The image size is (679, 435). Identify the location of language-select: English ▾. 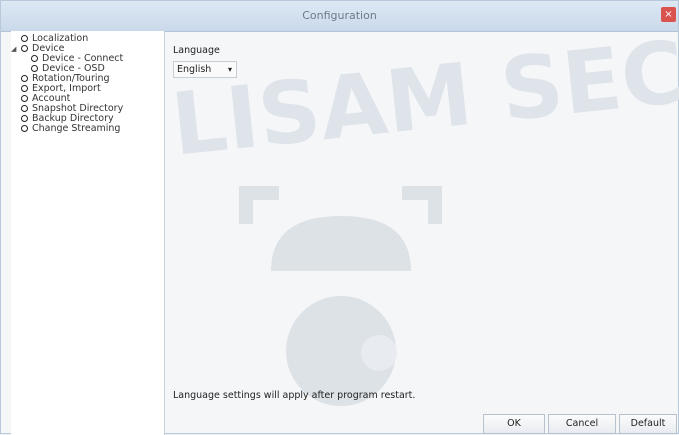
(205, 69).